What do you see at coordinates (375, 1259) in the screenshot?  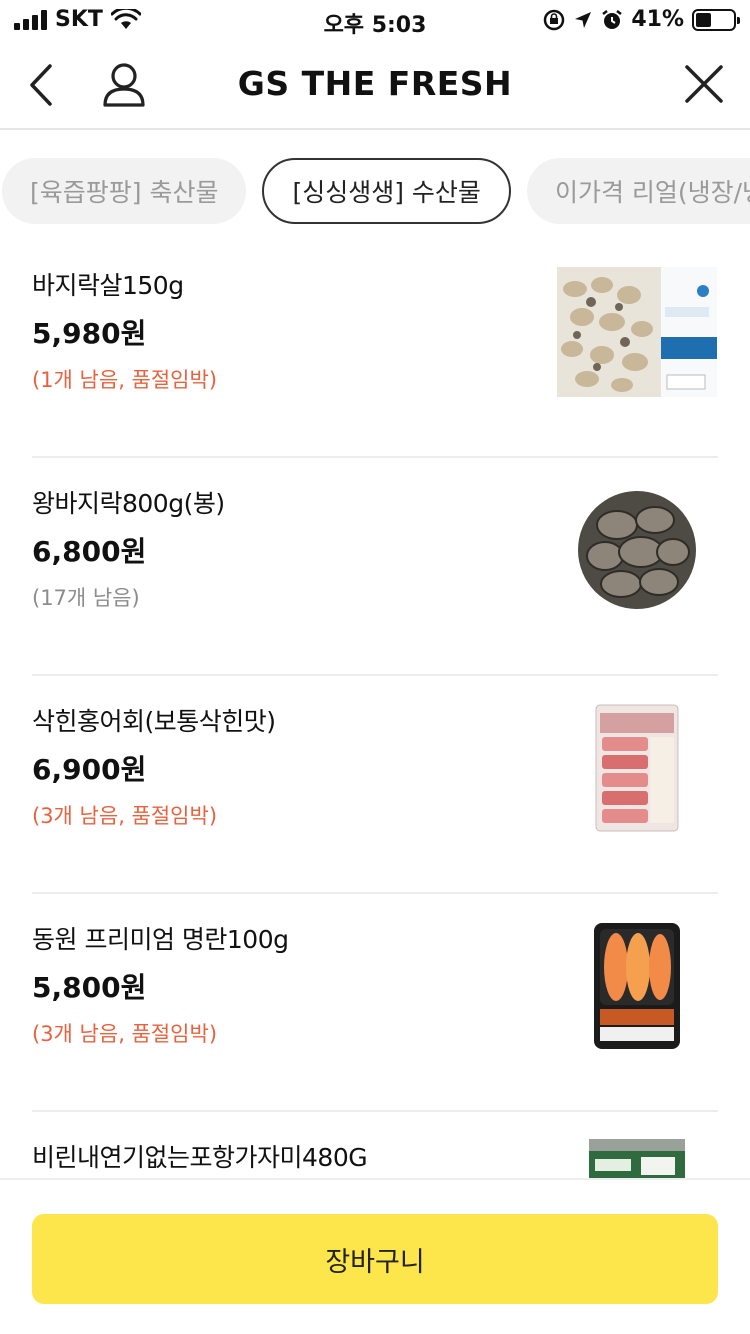 I see `cart-button: 장바구니` at bounding box center [375, 1259].